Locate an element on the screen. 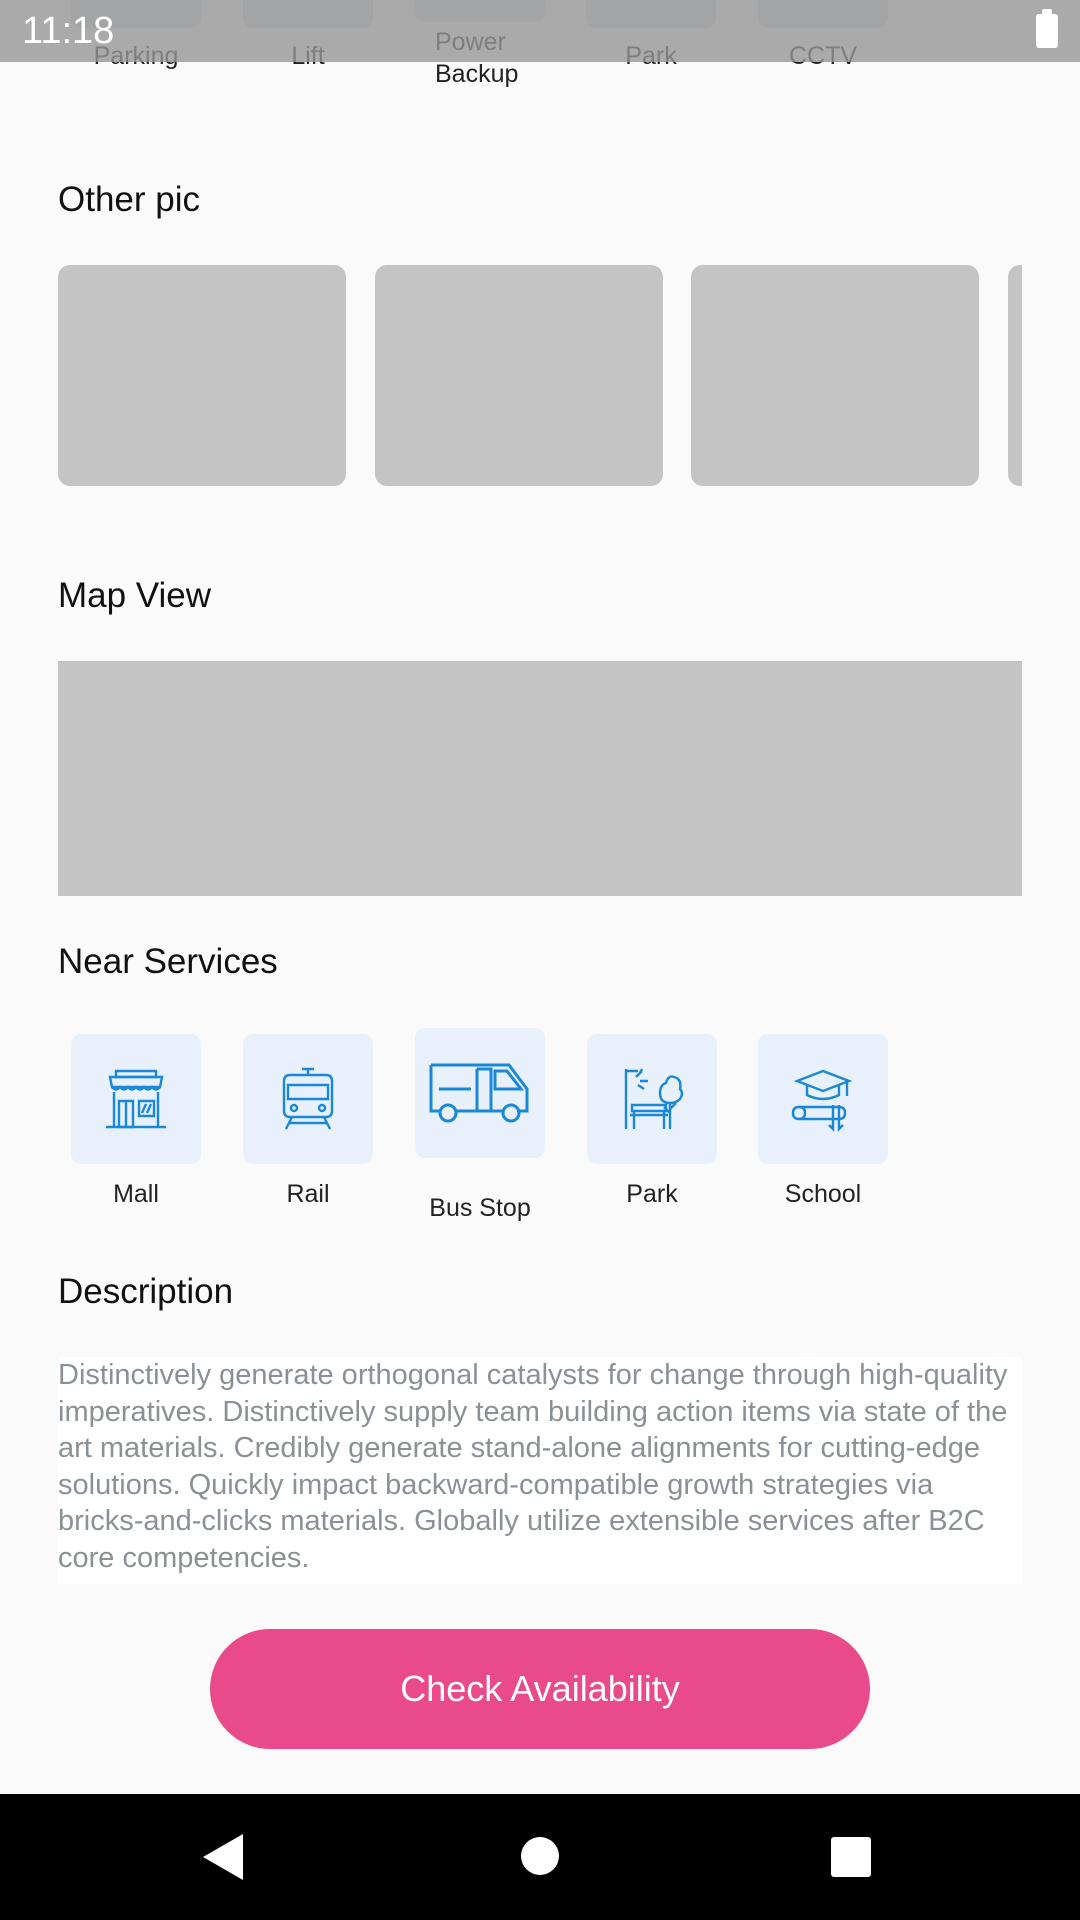 Image resolution: width=1080 pixels, height=1920 pixels. service-label: Bus Stop is located at coordinates (480, 1208).